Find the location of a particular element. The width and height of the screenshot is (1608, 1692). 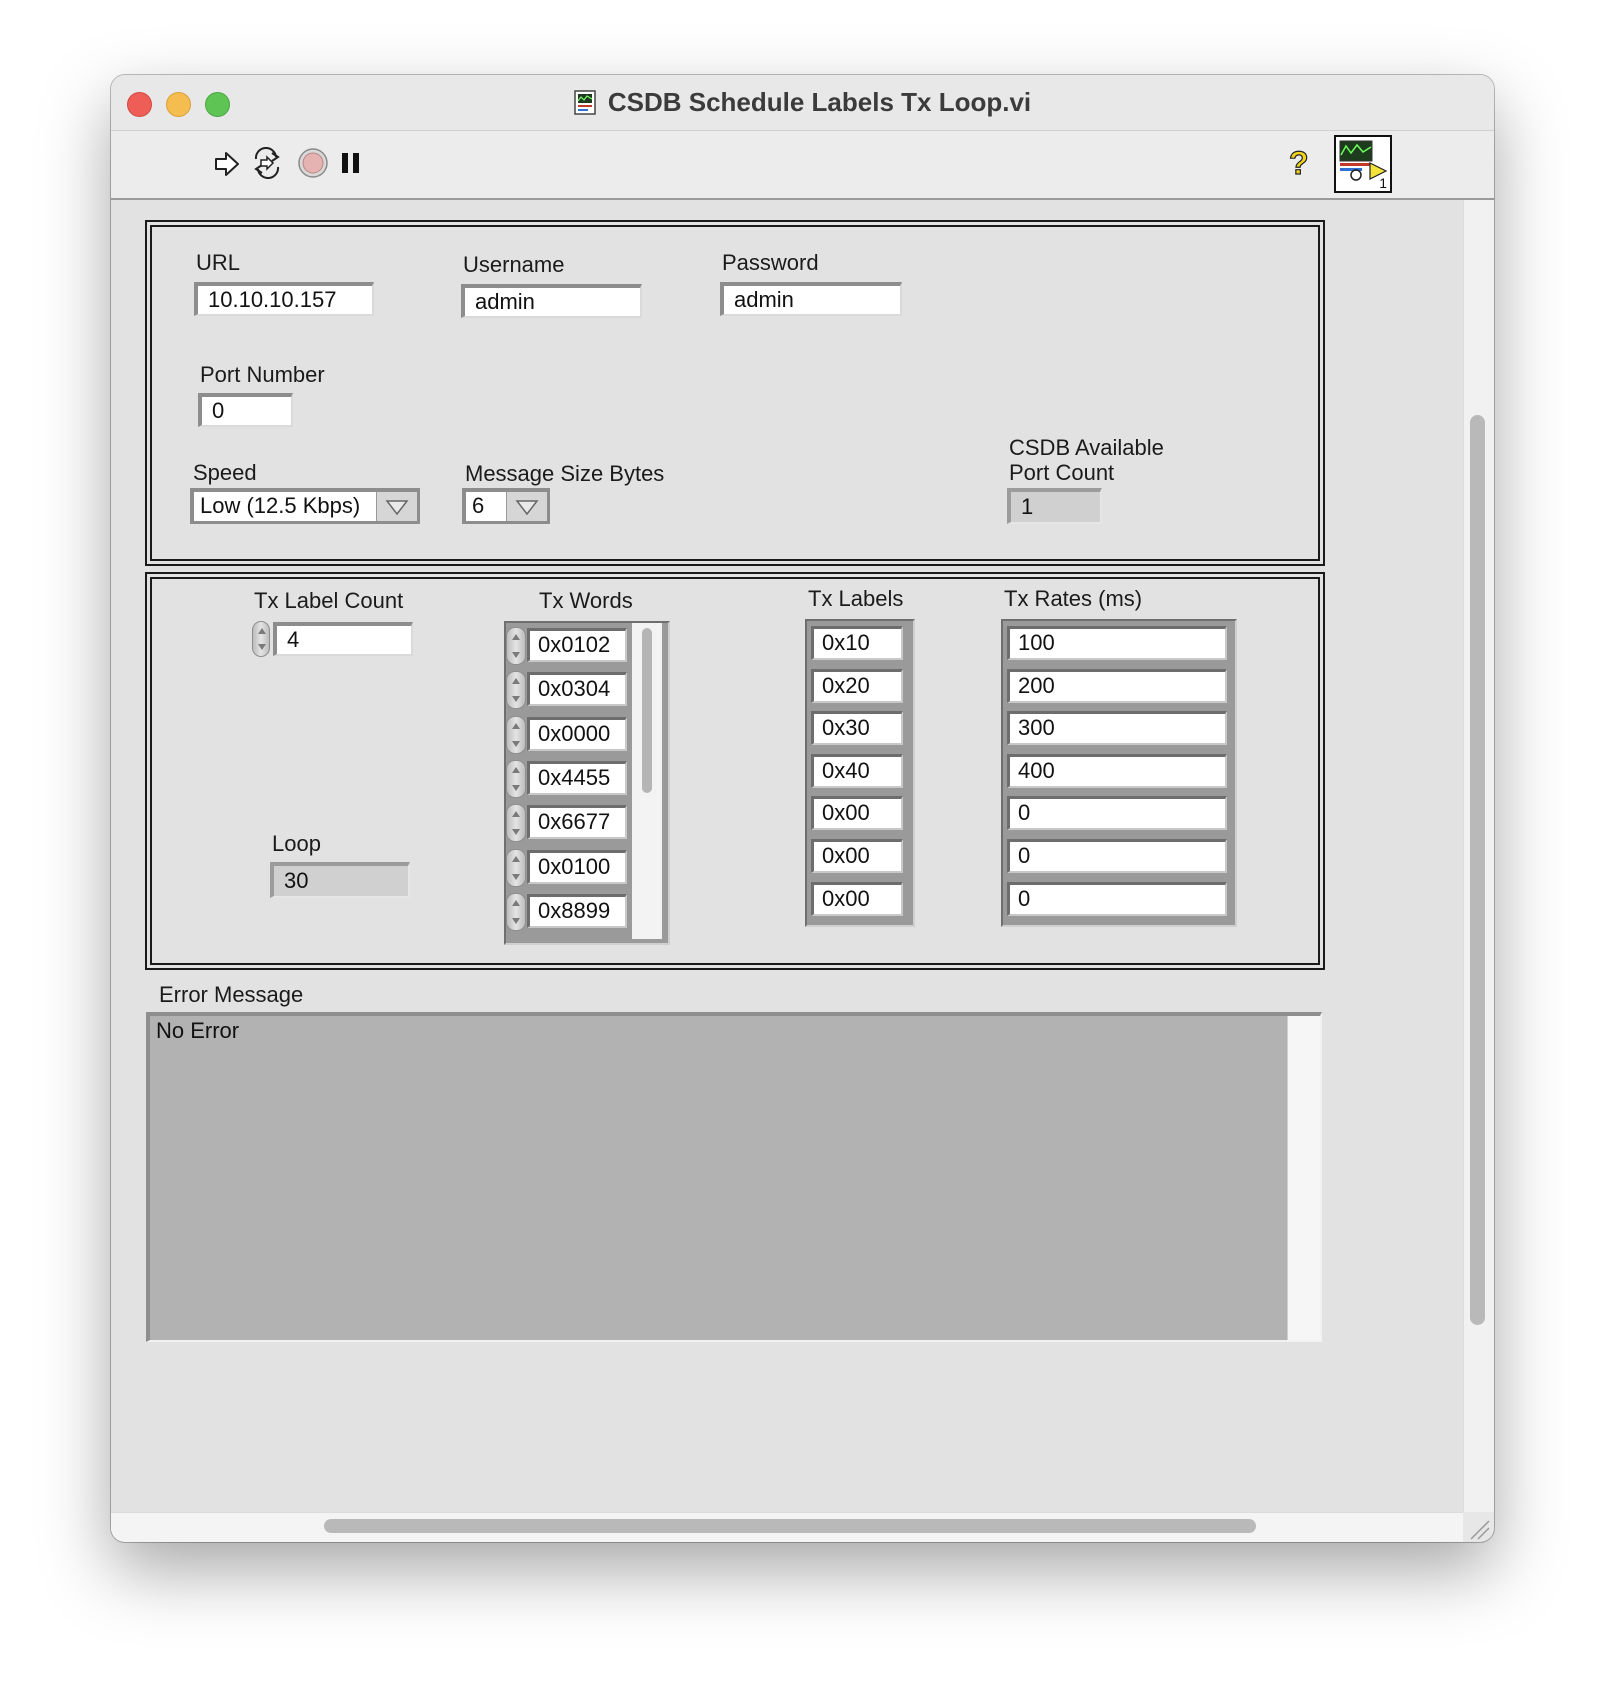

username-input: admin is located at coordinates (551, 301).